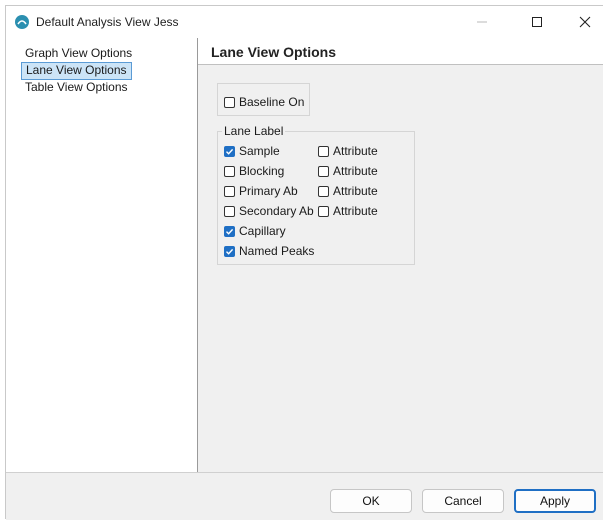  I want to click on primary-ab-attribute-label: Attribute, so click(355, 191).